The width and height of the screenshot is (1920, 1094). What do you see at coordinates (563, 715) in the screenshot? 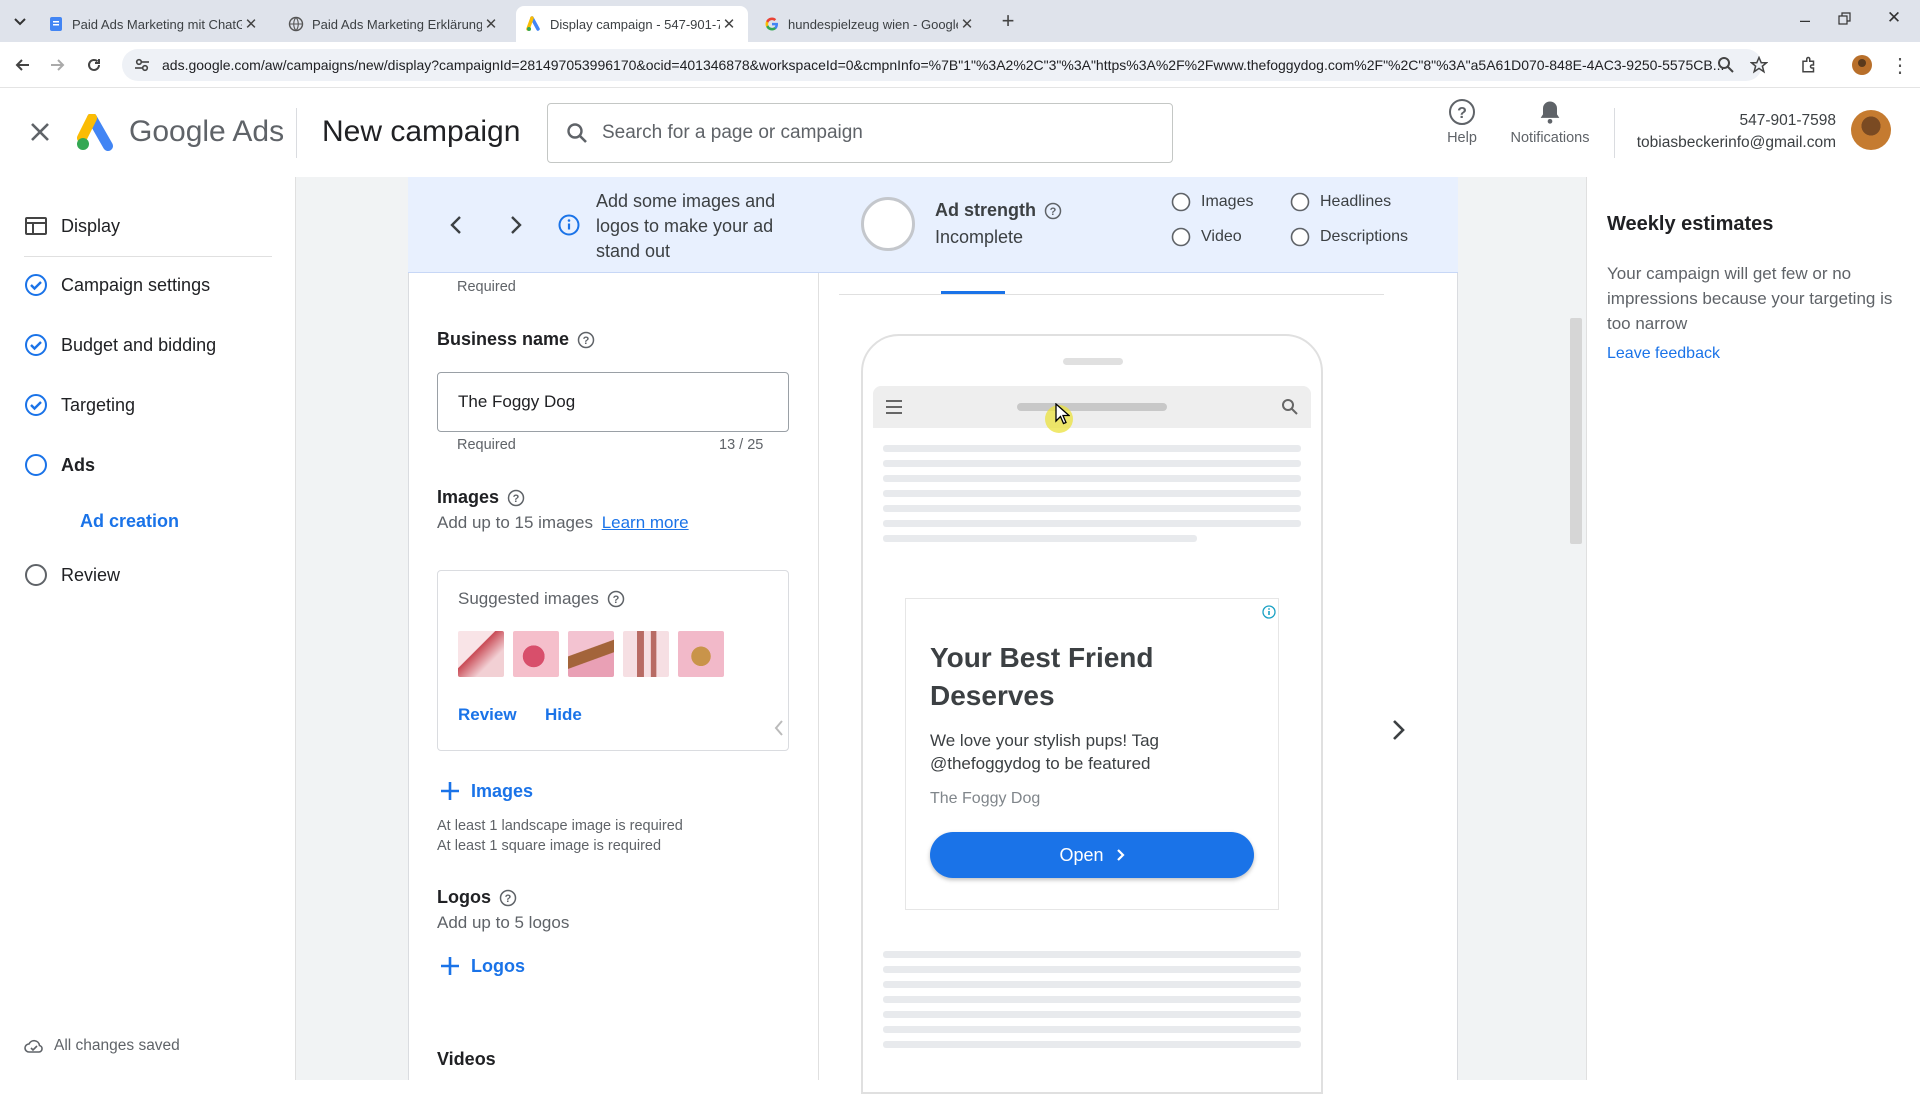
I see `hide-suggestions-button: Hide` at bounding box center [563, 715].